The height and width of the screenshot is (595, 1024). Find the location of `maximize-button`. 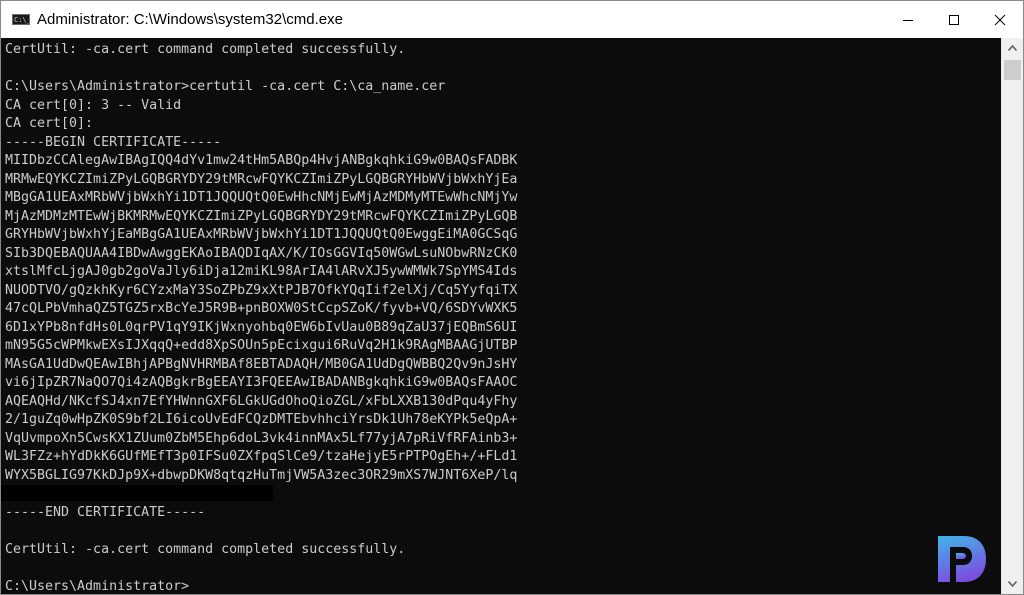

maximize-button is located at coordinates (954, 19).